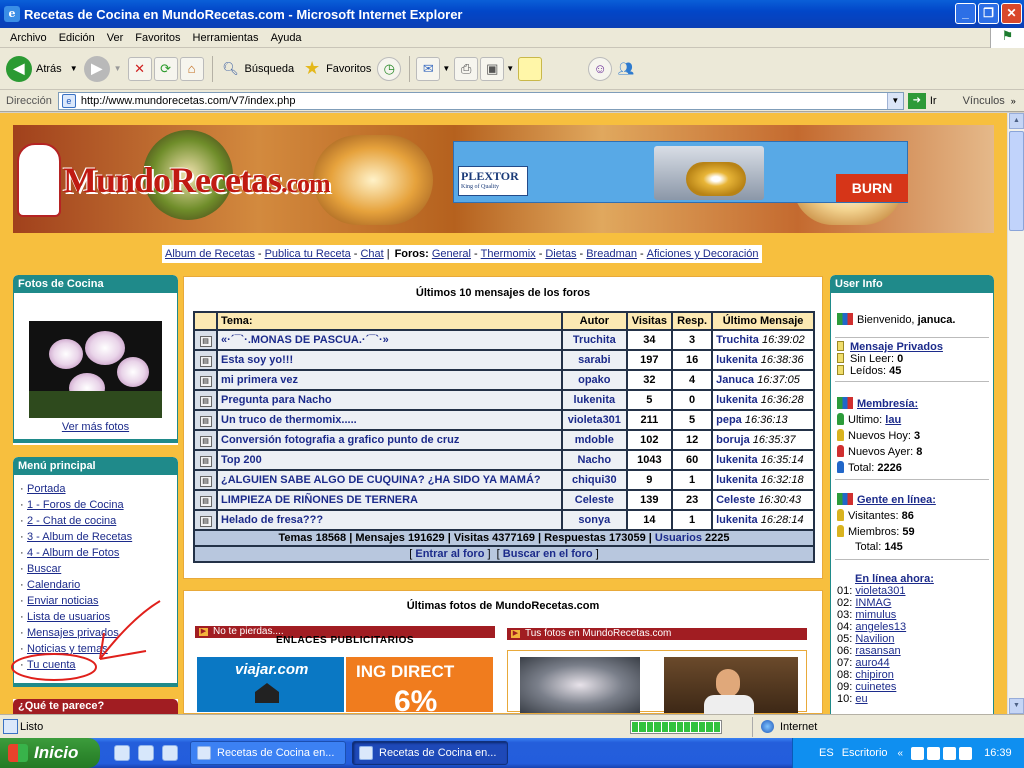 The image size is (1024, 768). Describe the element at coordinates (270, 684) in the screenshot. I see `viajar-ad: viajar.com` at that location.